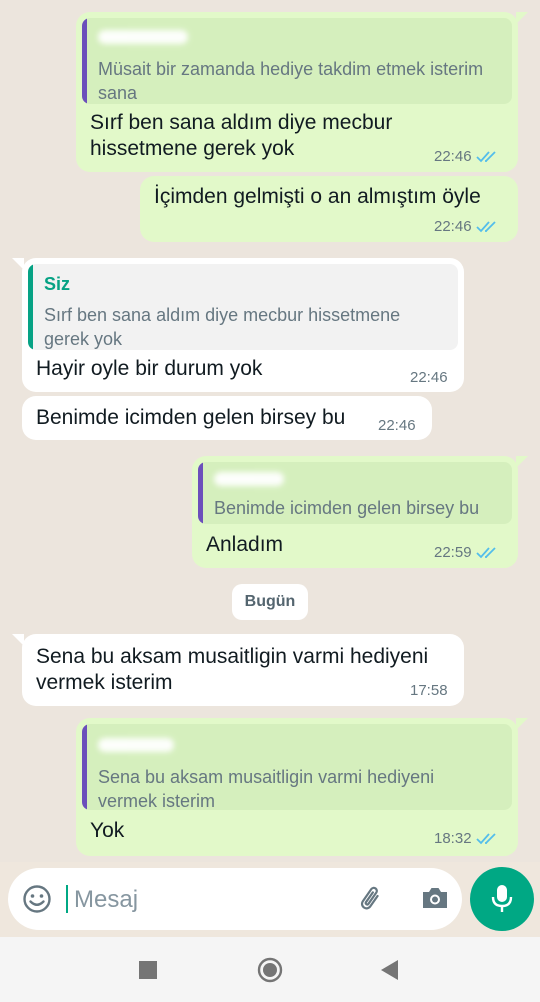 Image resolution: width=540 pixels, height=1002 pixels. Describe the element at coordinates (191, 417) in the screenshot. I see `message-text: Benimde icimden gelen birsey bu` at that location.